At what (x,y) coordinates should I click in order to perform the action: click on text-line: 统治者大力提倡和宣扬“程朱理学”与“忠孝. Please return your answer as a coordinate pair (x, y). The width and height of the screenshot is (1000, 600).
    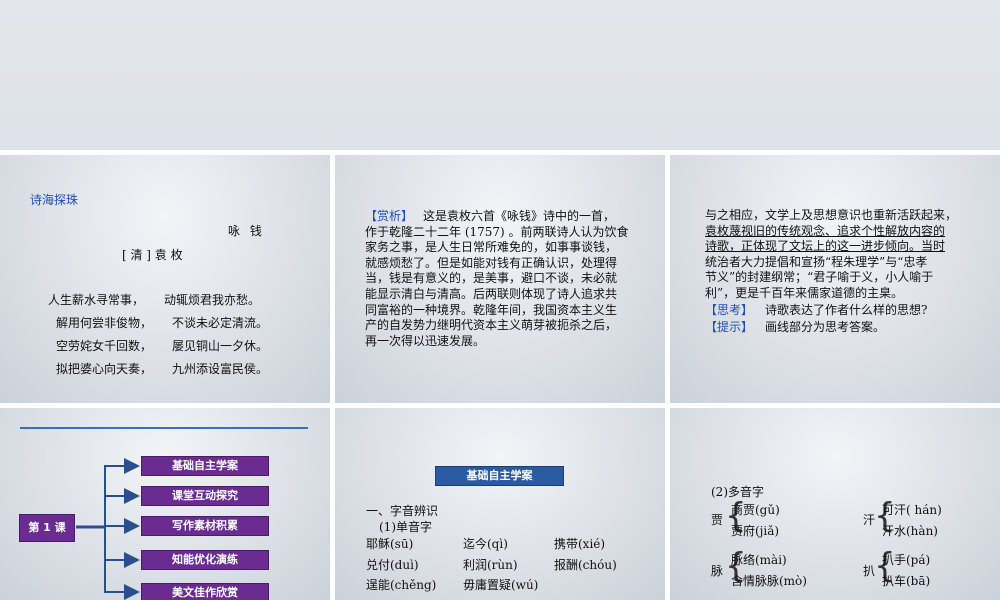
    Looking at the image, I should click on (816, 261).